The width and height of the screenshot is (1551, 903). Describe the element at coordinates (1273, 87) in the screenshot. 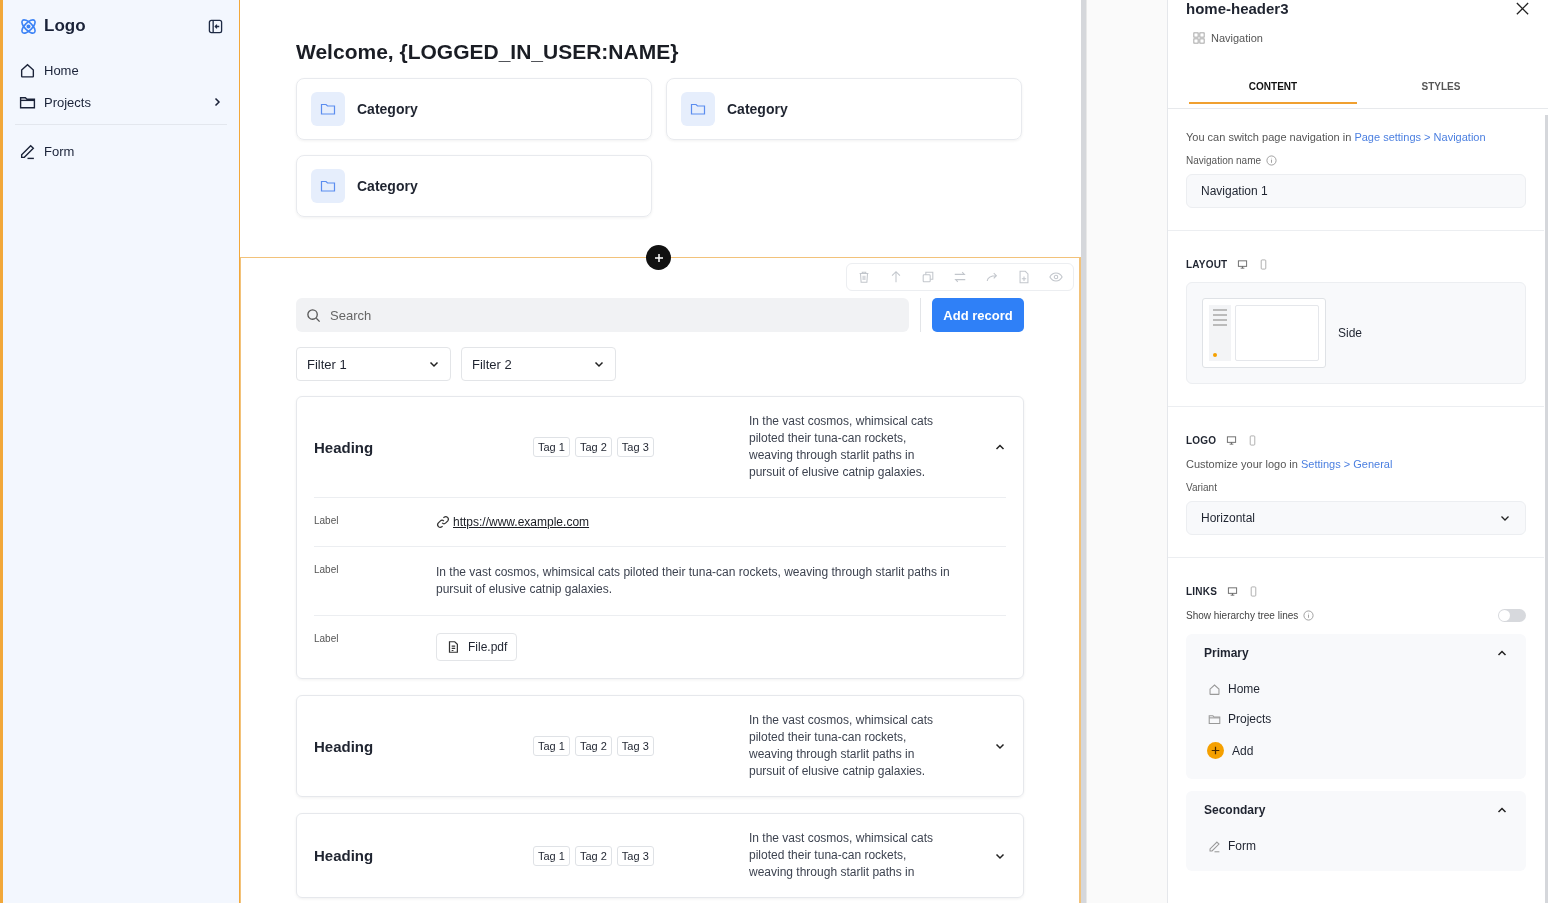

I see `panel-tab: CONTENT` at that location.